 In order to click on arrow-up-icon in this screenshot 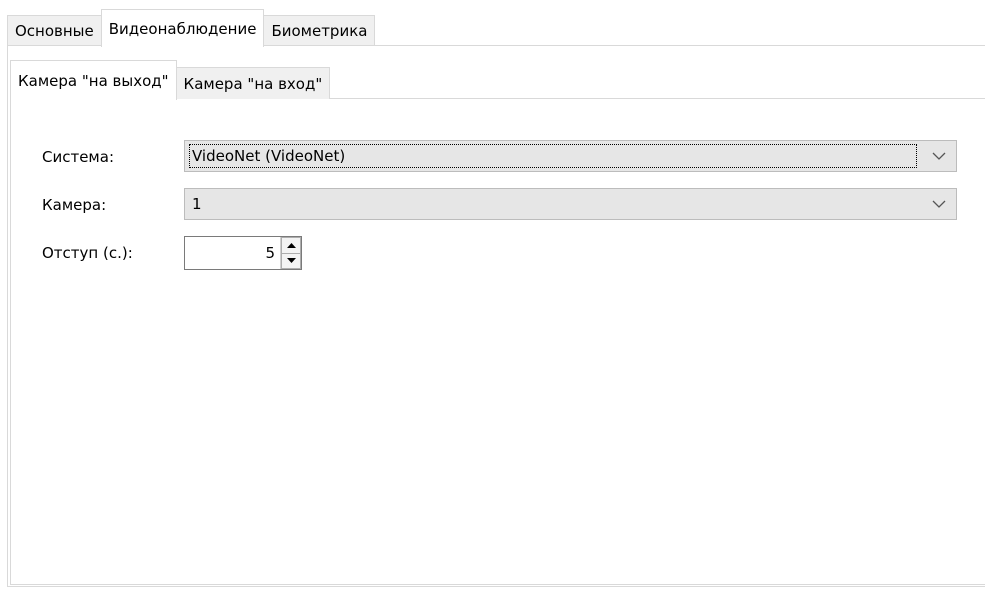, I will do `click(291, 245)`.